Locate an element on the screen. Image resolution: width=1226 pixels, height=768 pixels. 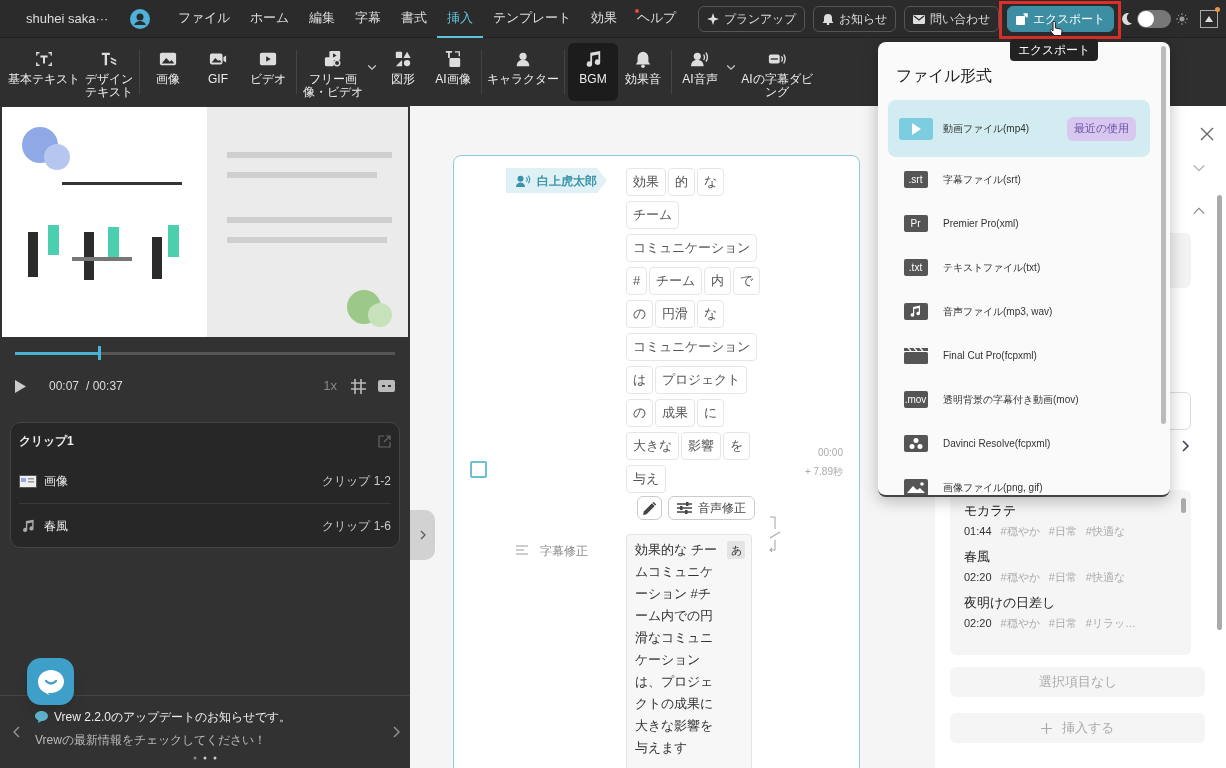
file-type-badge: .srt is located at coordinates (915, 179).